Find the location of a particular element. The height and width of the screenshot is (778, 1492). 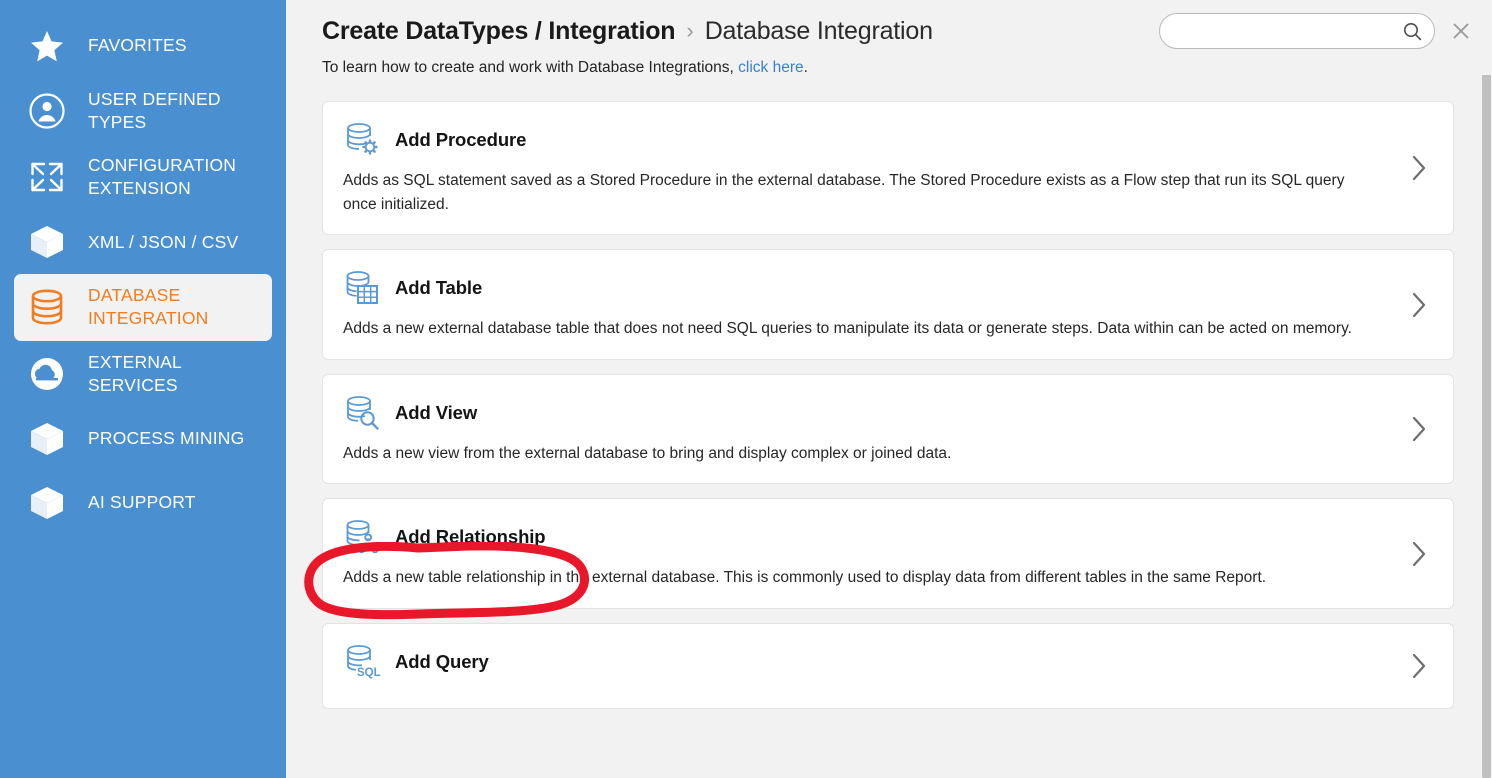

database-sql-icon: SQL is located at coordinates (363, 662).